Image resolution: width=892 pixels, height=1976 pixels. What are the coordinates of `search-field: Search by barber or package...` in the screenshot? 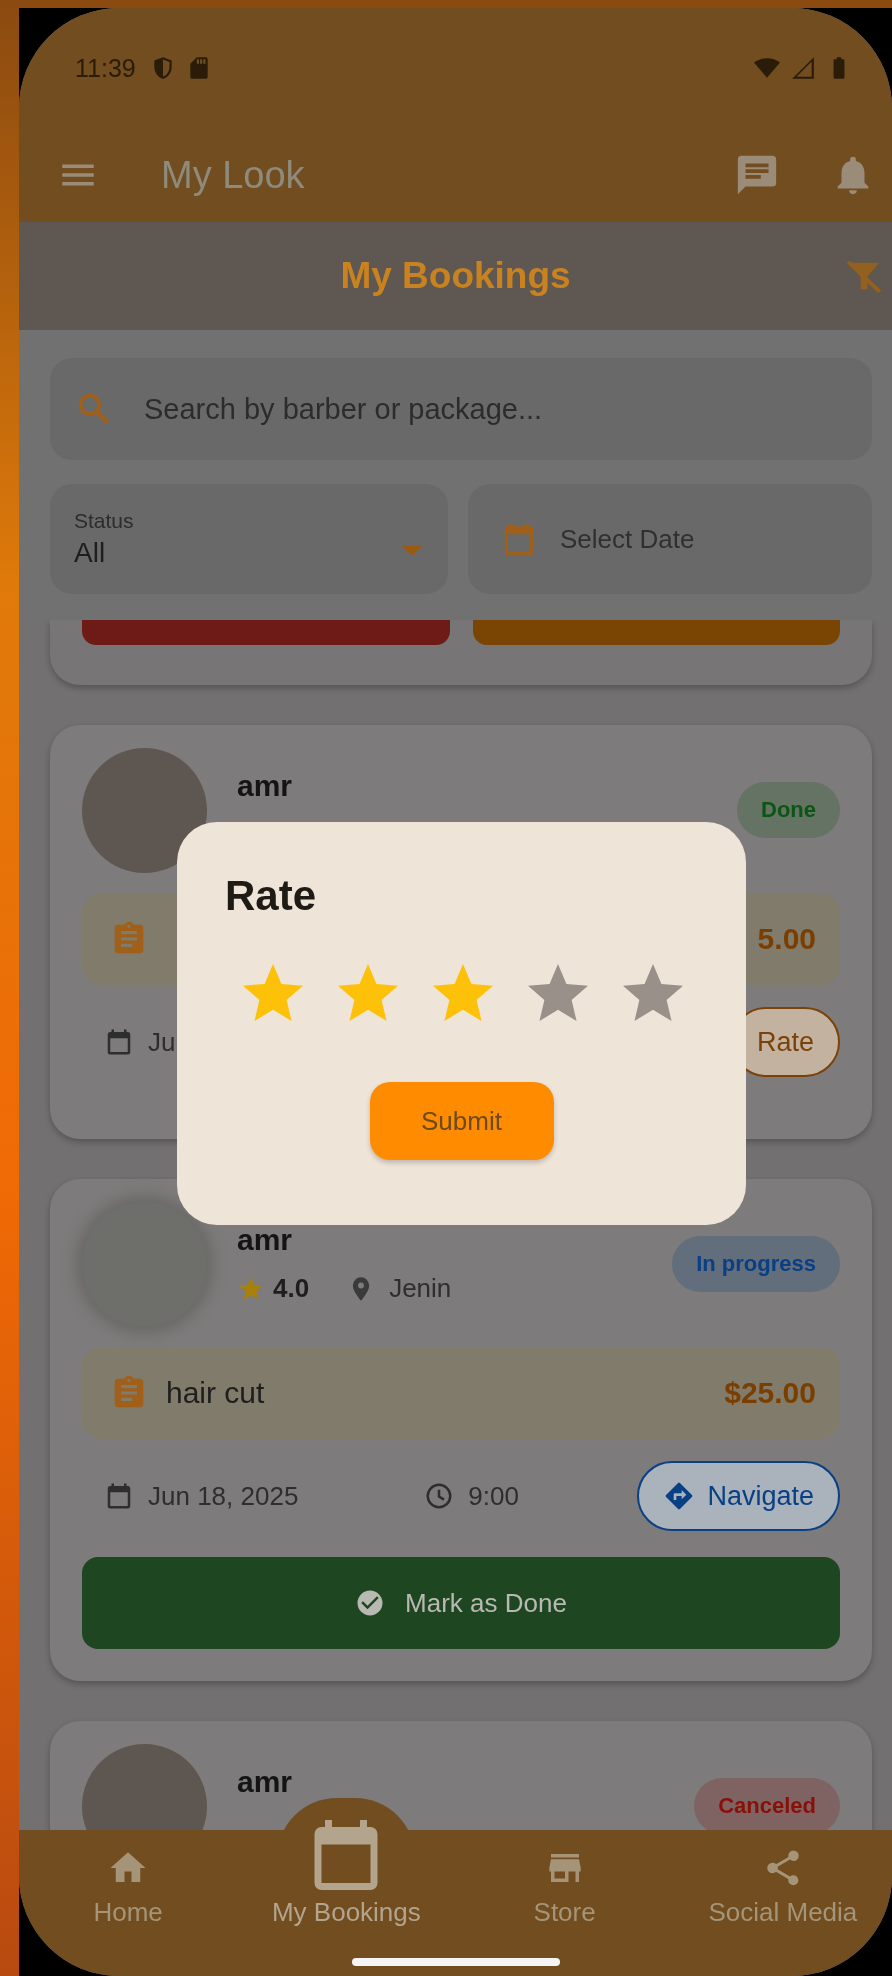 It's located at (461, 409).